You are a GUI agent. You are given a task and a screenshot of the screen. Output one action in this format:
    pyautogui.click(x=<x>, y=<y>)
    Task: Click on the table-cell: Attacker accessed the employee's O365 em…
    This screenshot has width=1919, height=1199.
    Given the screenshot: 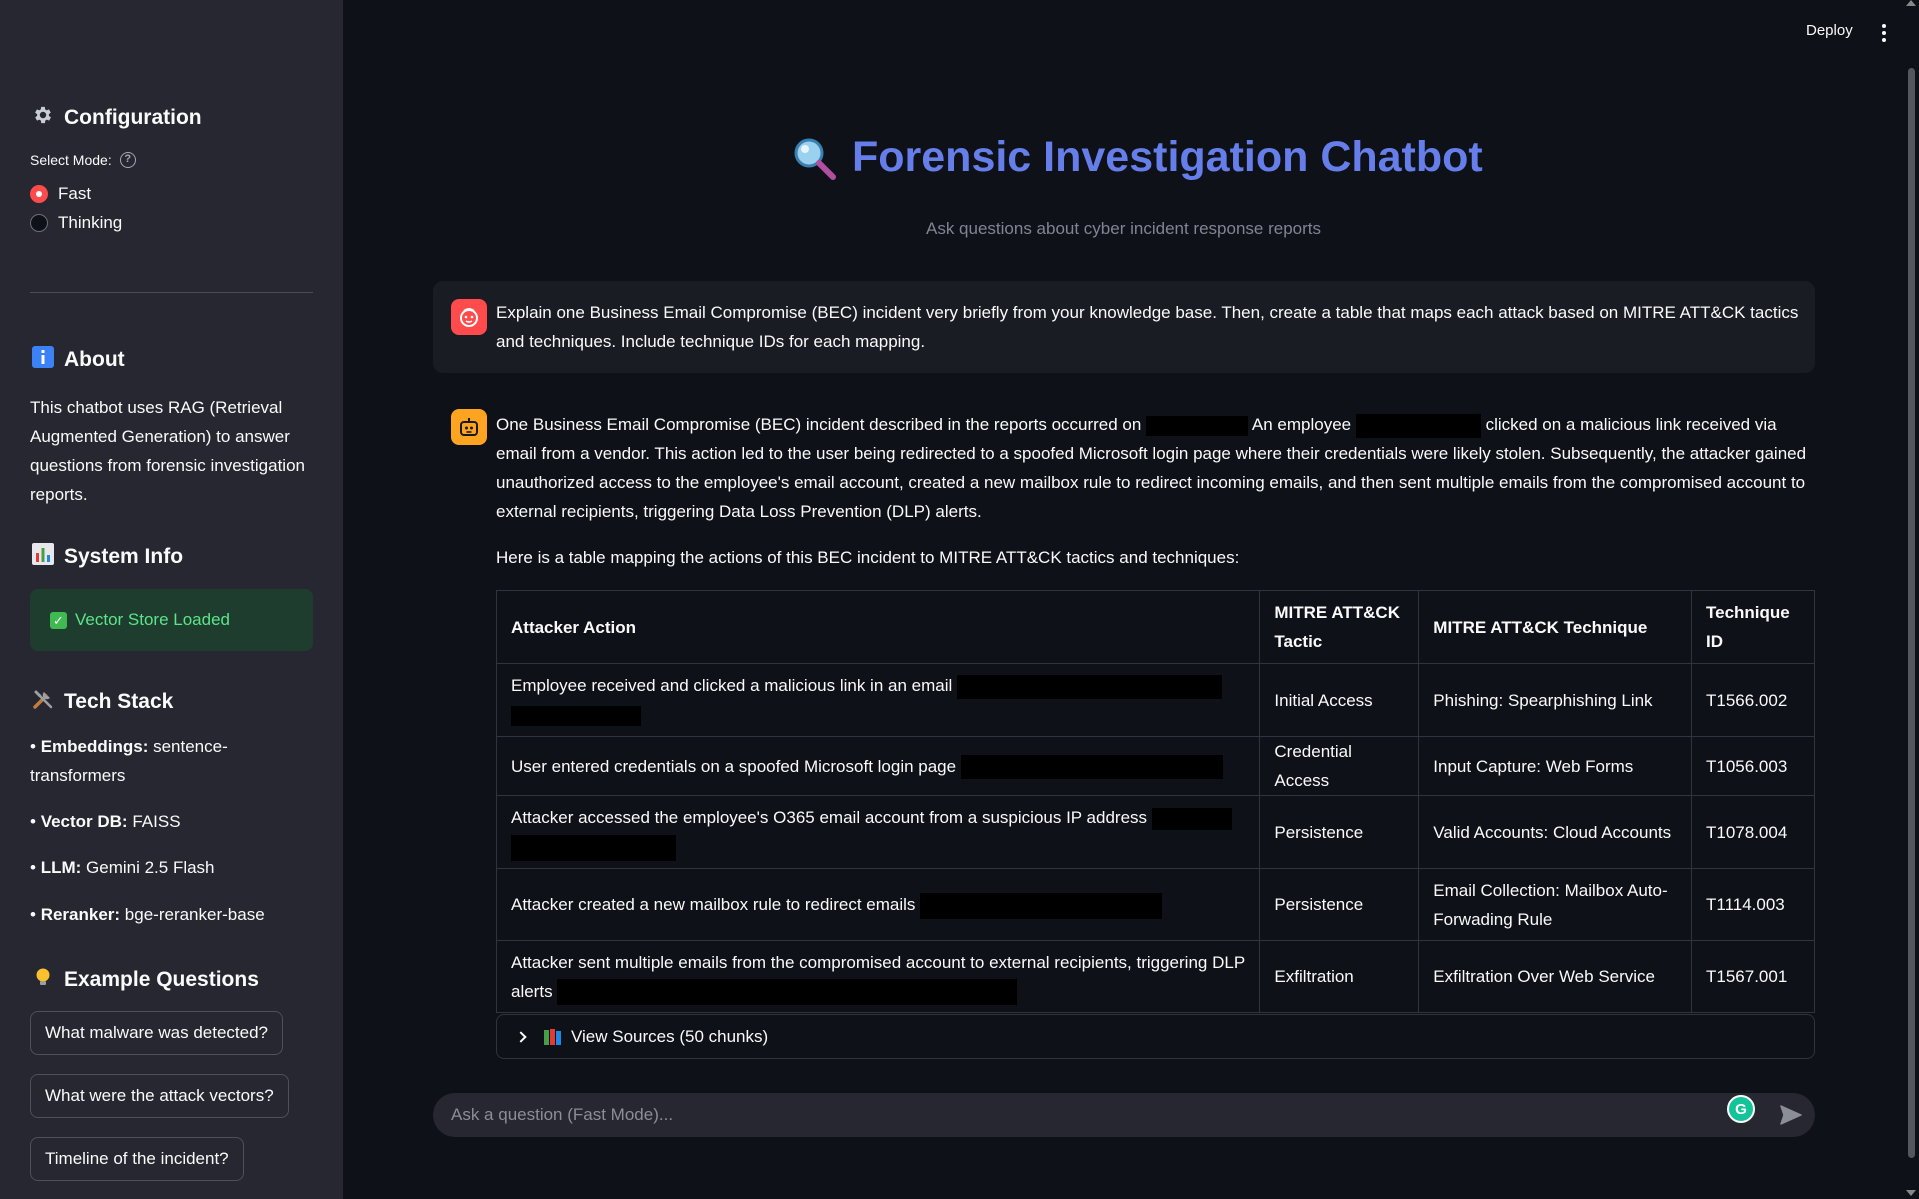 What is the action you would take?
    pyautogui.click(x=878, y=832)
    